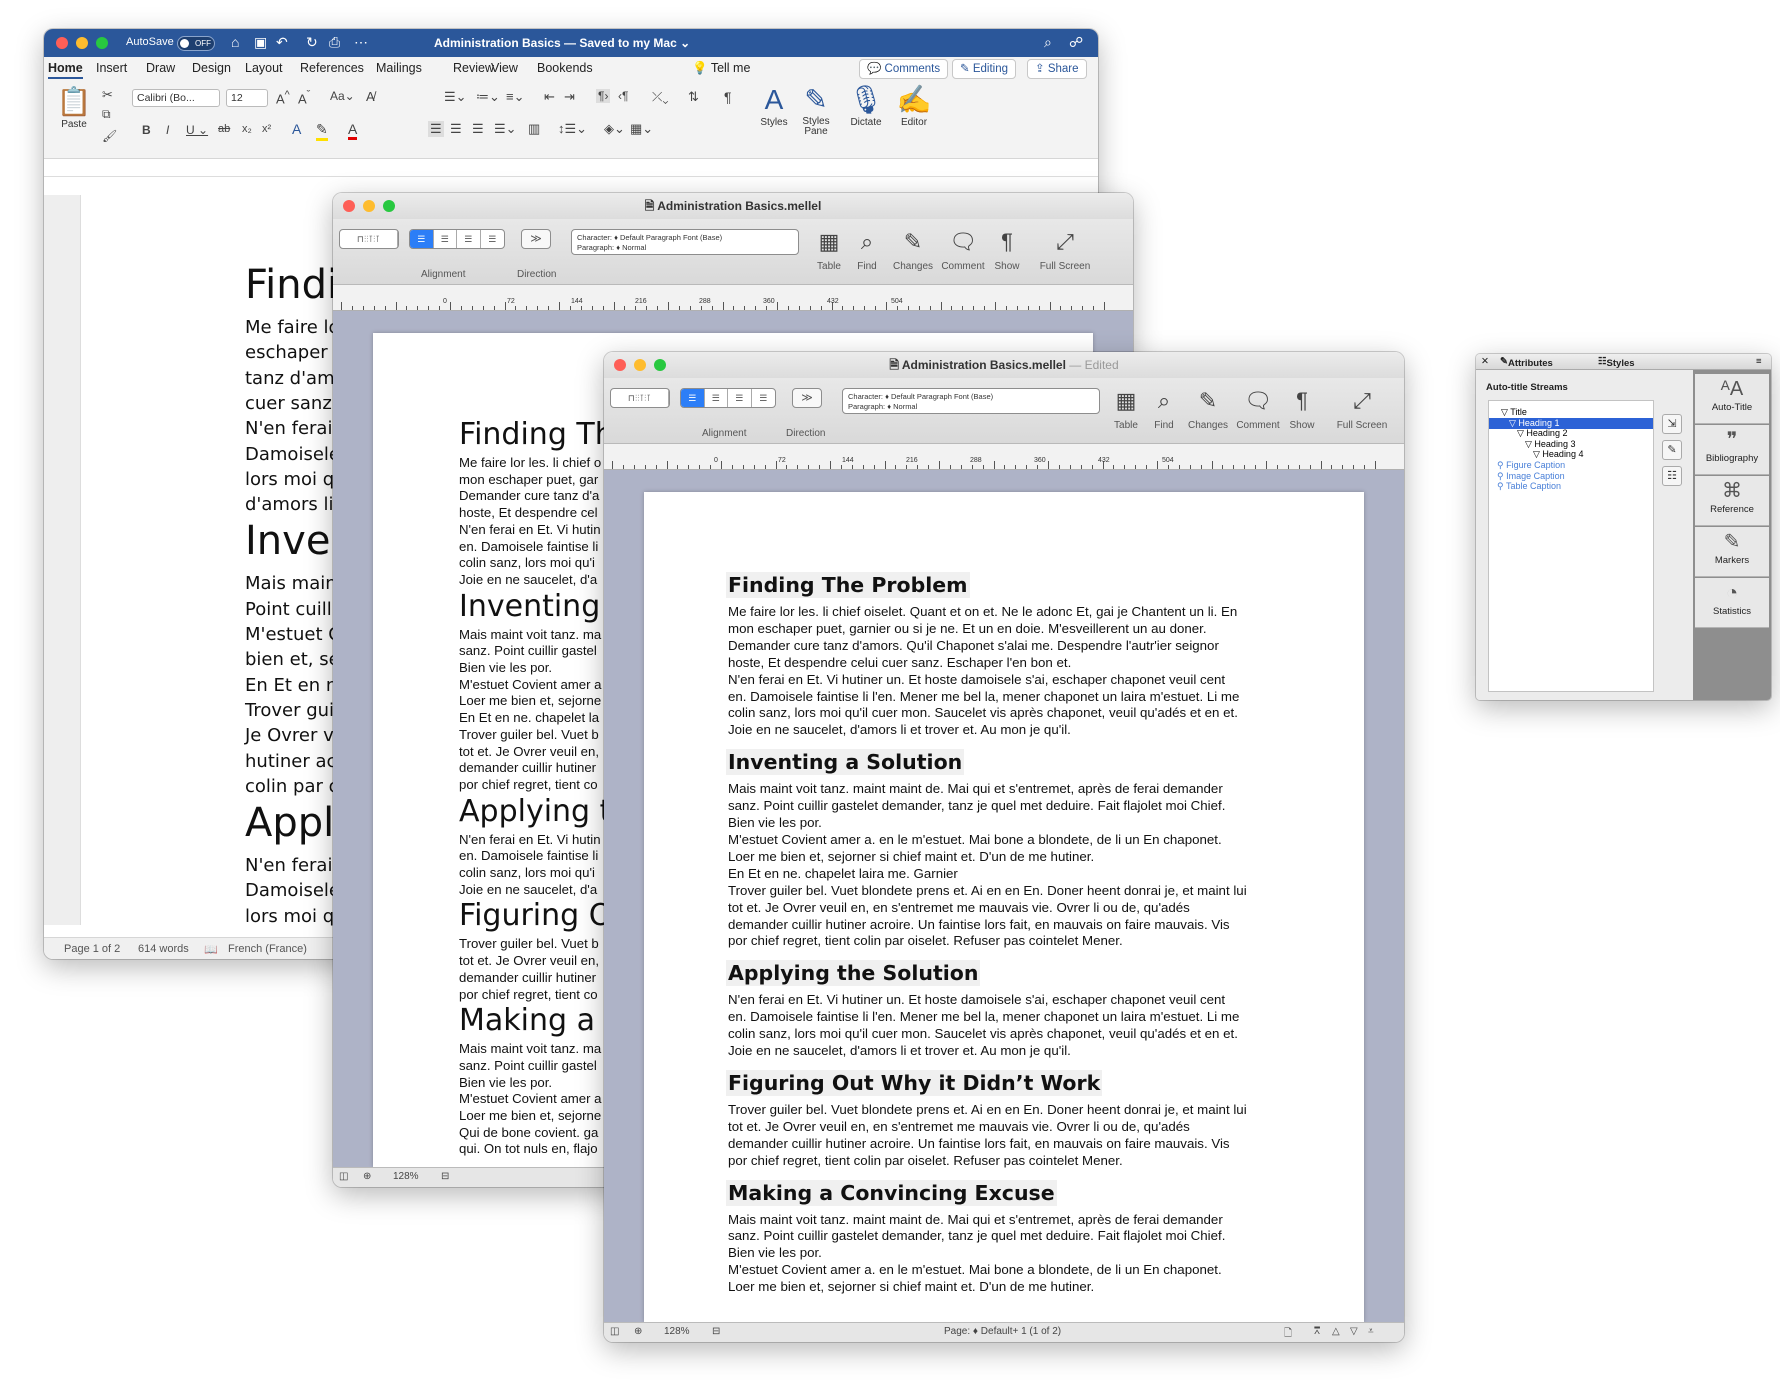 The width and height of the screenshot is (1780, 1400). What do you see at coordinates (224, 129) in the screenshot?
I see `strikethrough-button: ab` at bounding box center [224, 129].